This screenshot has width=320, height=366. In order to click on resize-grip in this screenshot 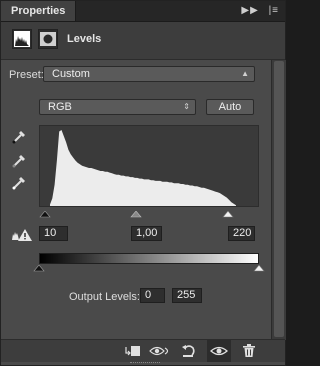, I will do `click(145, 364)`.